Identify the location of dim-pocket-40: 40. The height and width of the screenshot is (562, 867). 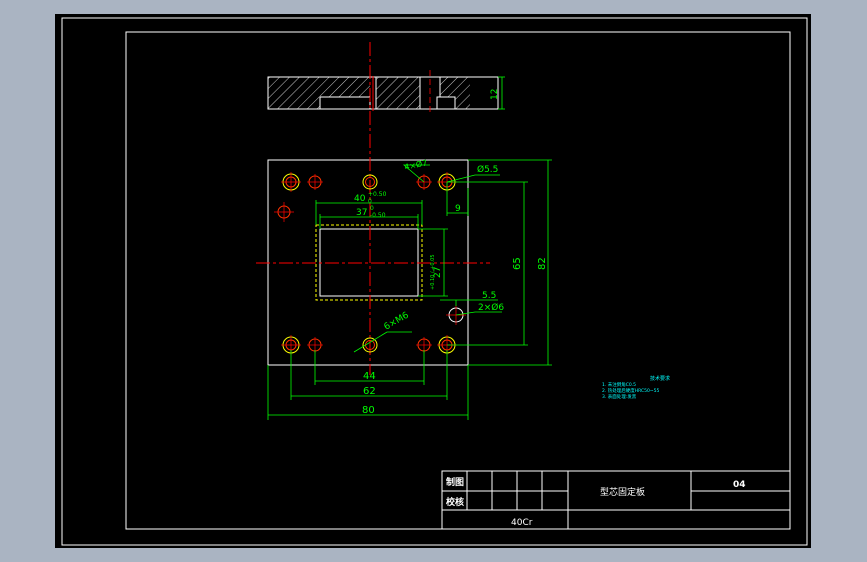
(360, 199).